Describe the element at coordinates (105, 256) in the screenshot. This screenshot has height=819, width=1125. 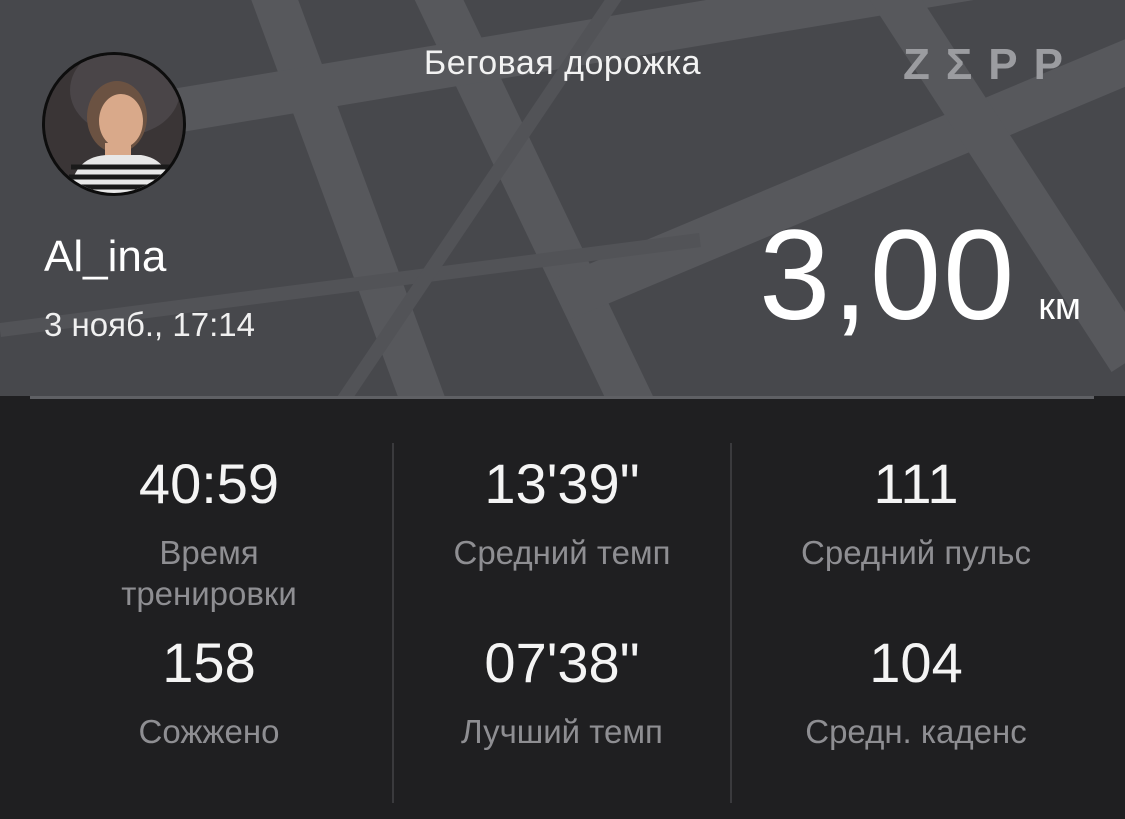
I see `user-name: Al_ina` at that location.